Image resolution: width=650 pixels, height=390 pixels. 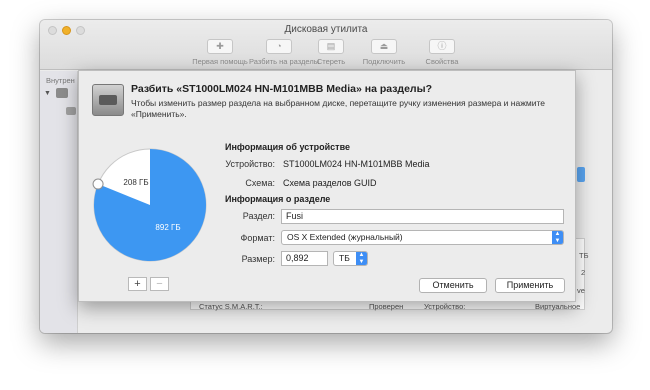 I want to click on background-blue-control, so click(x=581, y=174).